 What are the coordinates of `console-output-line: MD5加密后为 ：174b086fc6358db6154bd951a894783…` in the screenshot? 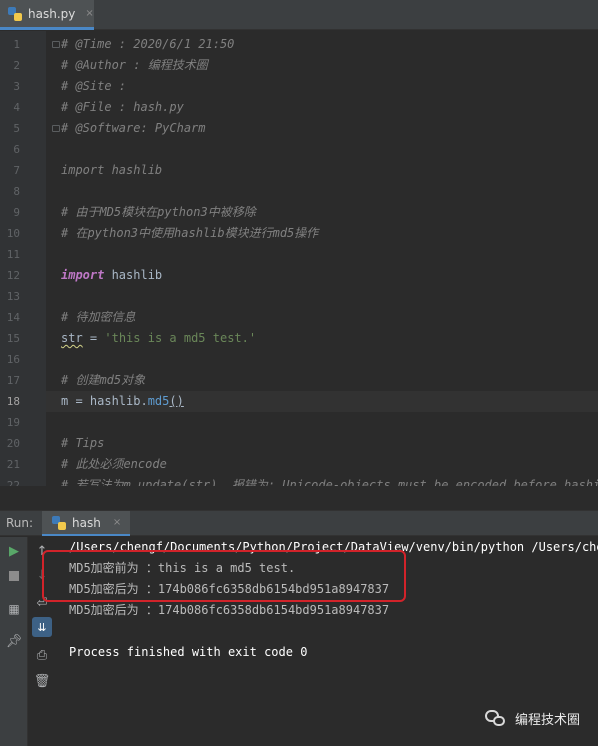 It's located at (229, 610).